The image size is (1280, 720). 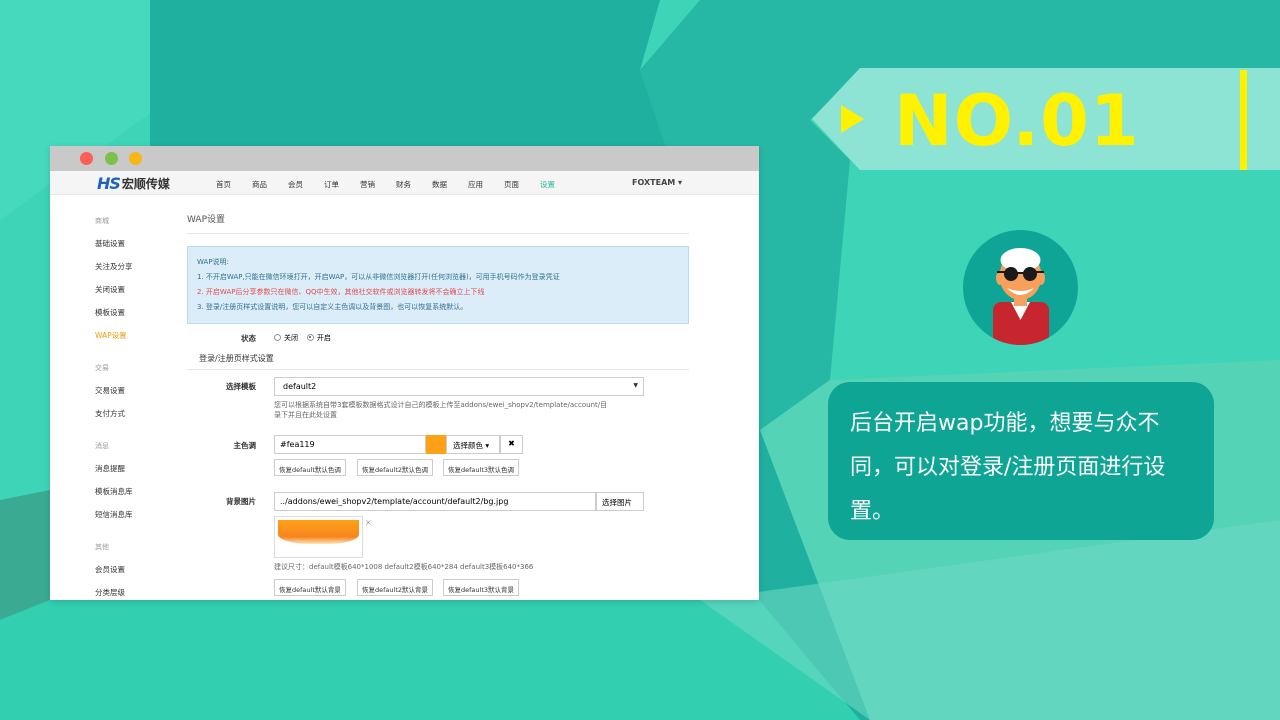 What do you see at coordinates (213, 262) in the screenshot?
I see `alert-title: WAP说明:` at bounding box center [213, 262].